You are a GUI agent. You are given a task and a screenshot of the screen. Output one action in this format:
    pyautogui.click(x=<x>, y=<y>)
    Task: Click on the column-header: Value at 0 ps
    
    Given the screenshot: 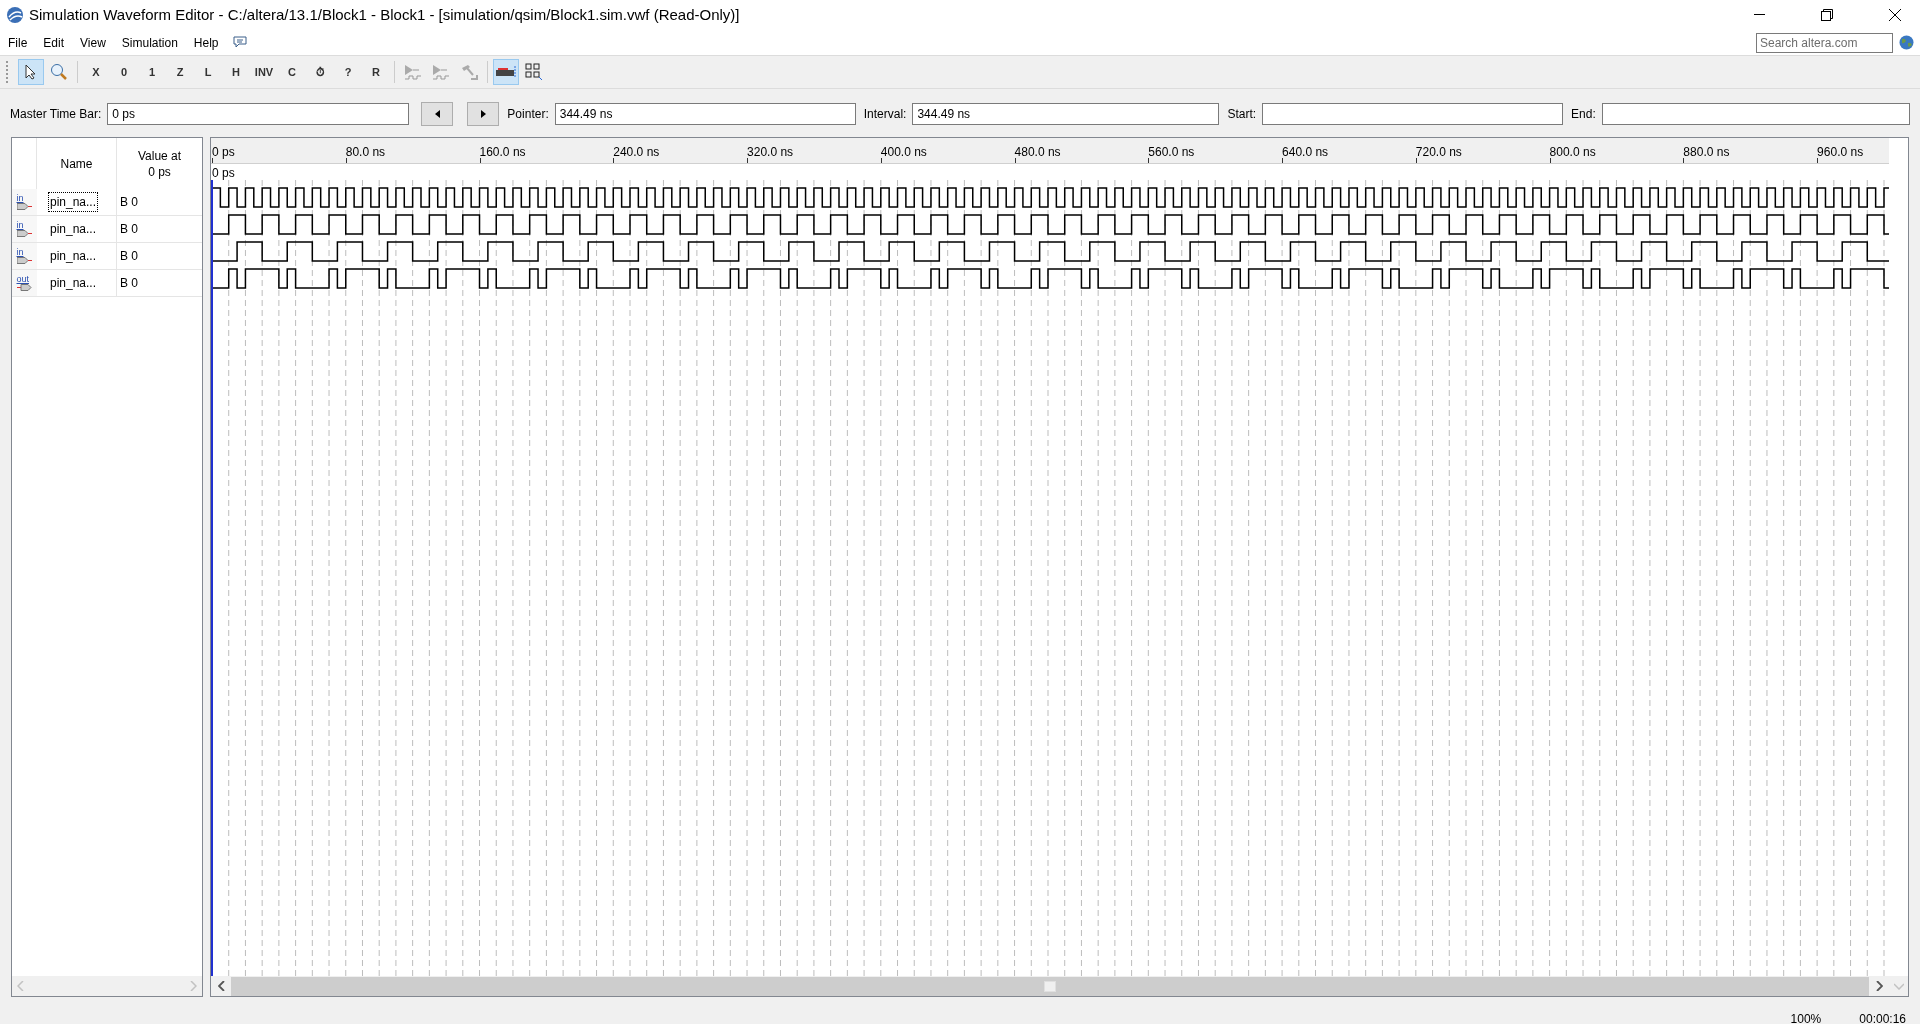 What is the action you would take?
    pyautogui.click(x=159, y=163)
    